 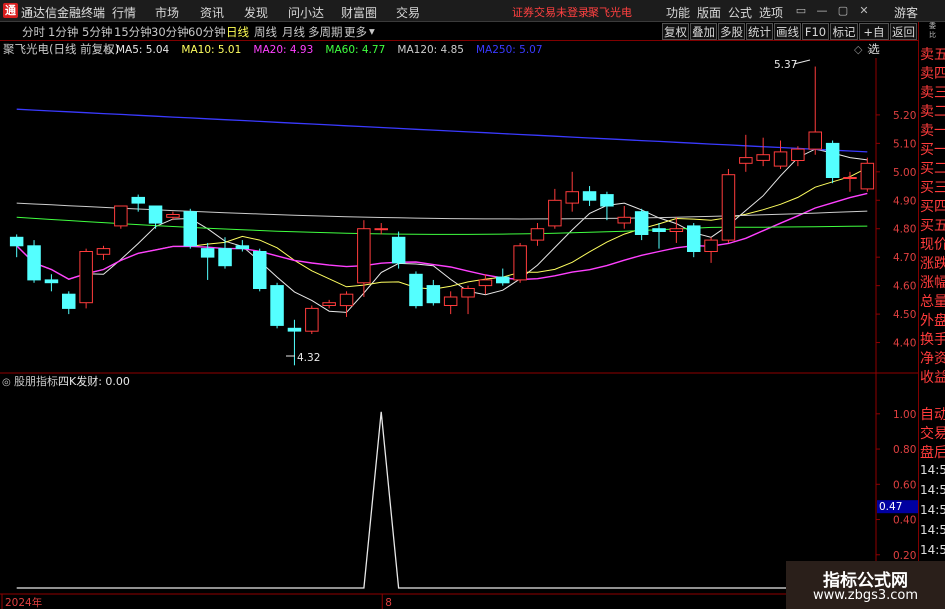 I want to click on menu-item-function: 功能, so click(x=678, y=12).